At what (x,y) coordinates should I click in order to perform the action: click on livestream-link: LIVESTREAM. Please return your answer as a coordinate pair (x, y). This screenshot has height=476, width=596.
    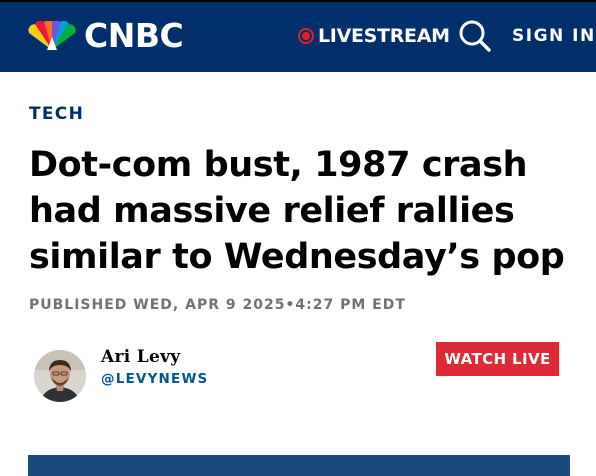
    Looking at the image, I should click on (374, 36).